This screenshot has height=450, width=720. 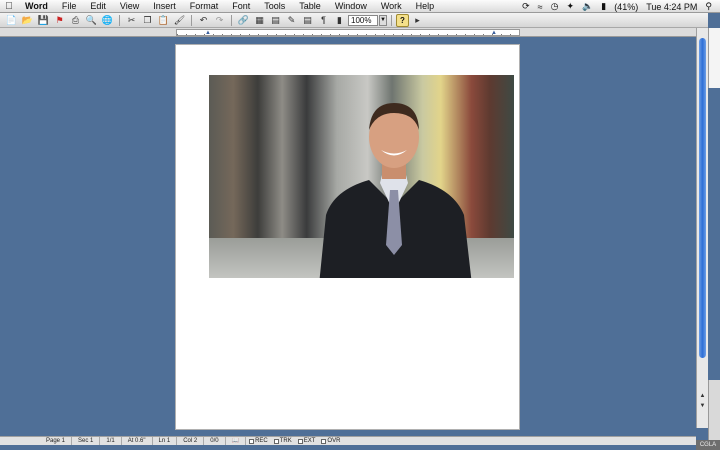 I want to click on flag-icon: ⚑, so click(x=59, y=20).